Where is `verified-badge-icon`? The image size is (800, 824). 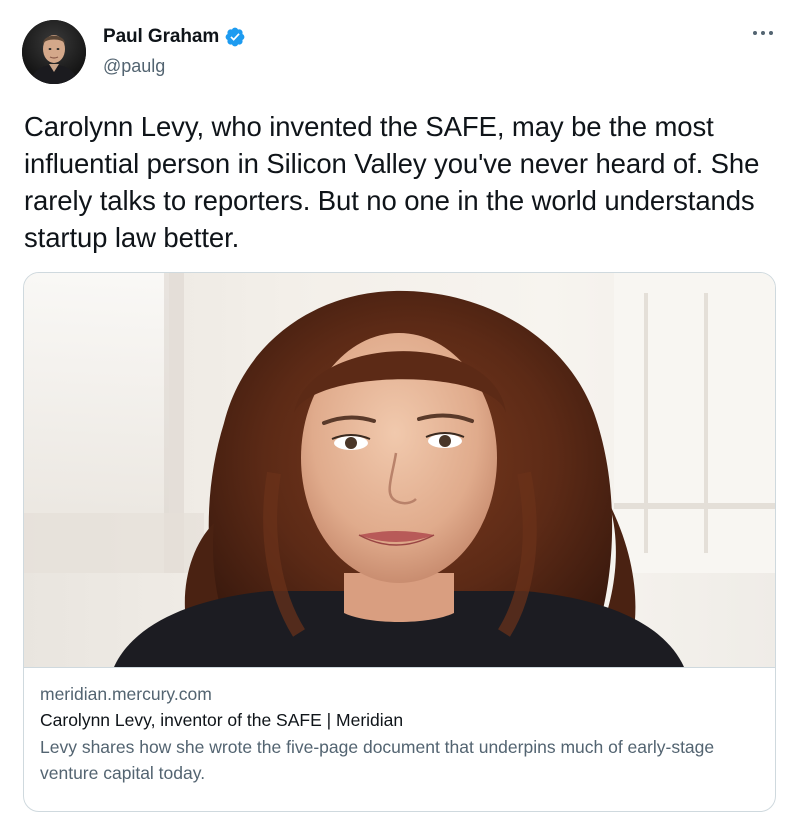
verified-badge-icon is located at coordinates (235, 37).